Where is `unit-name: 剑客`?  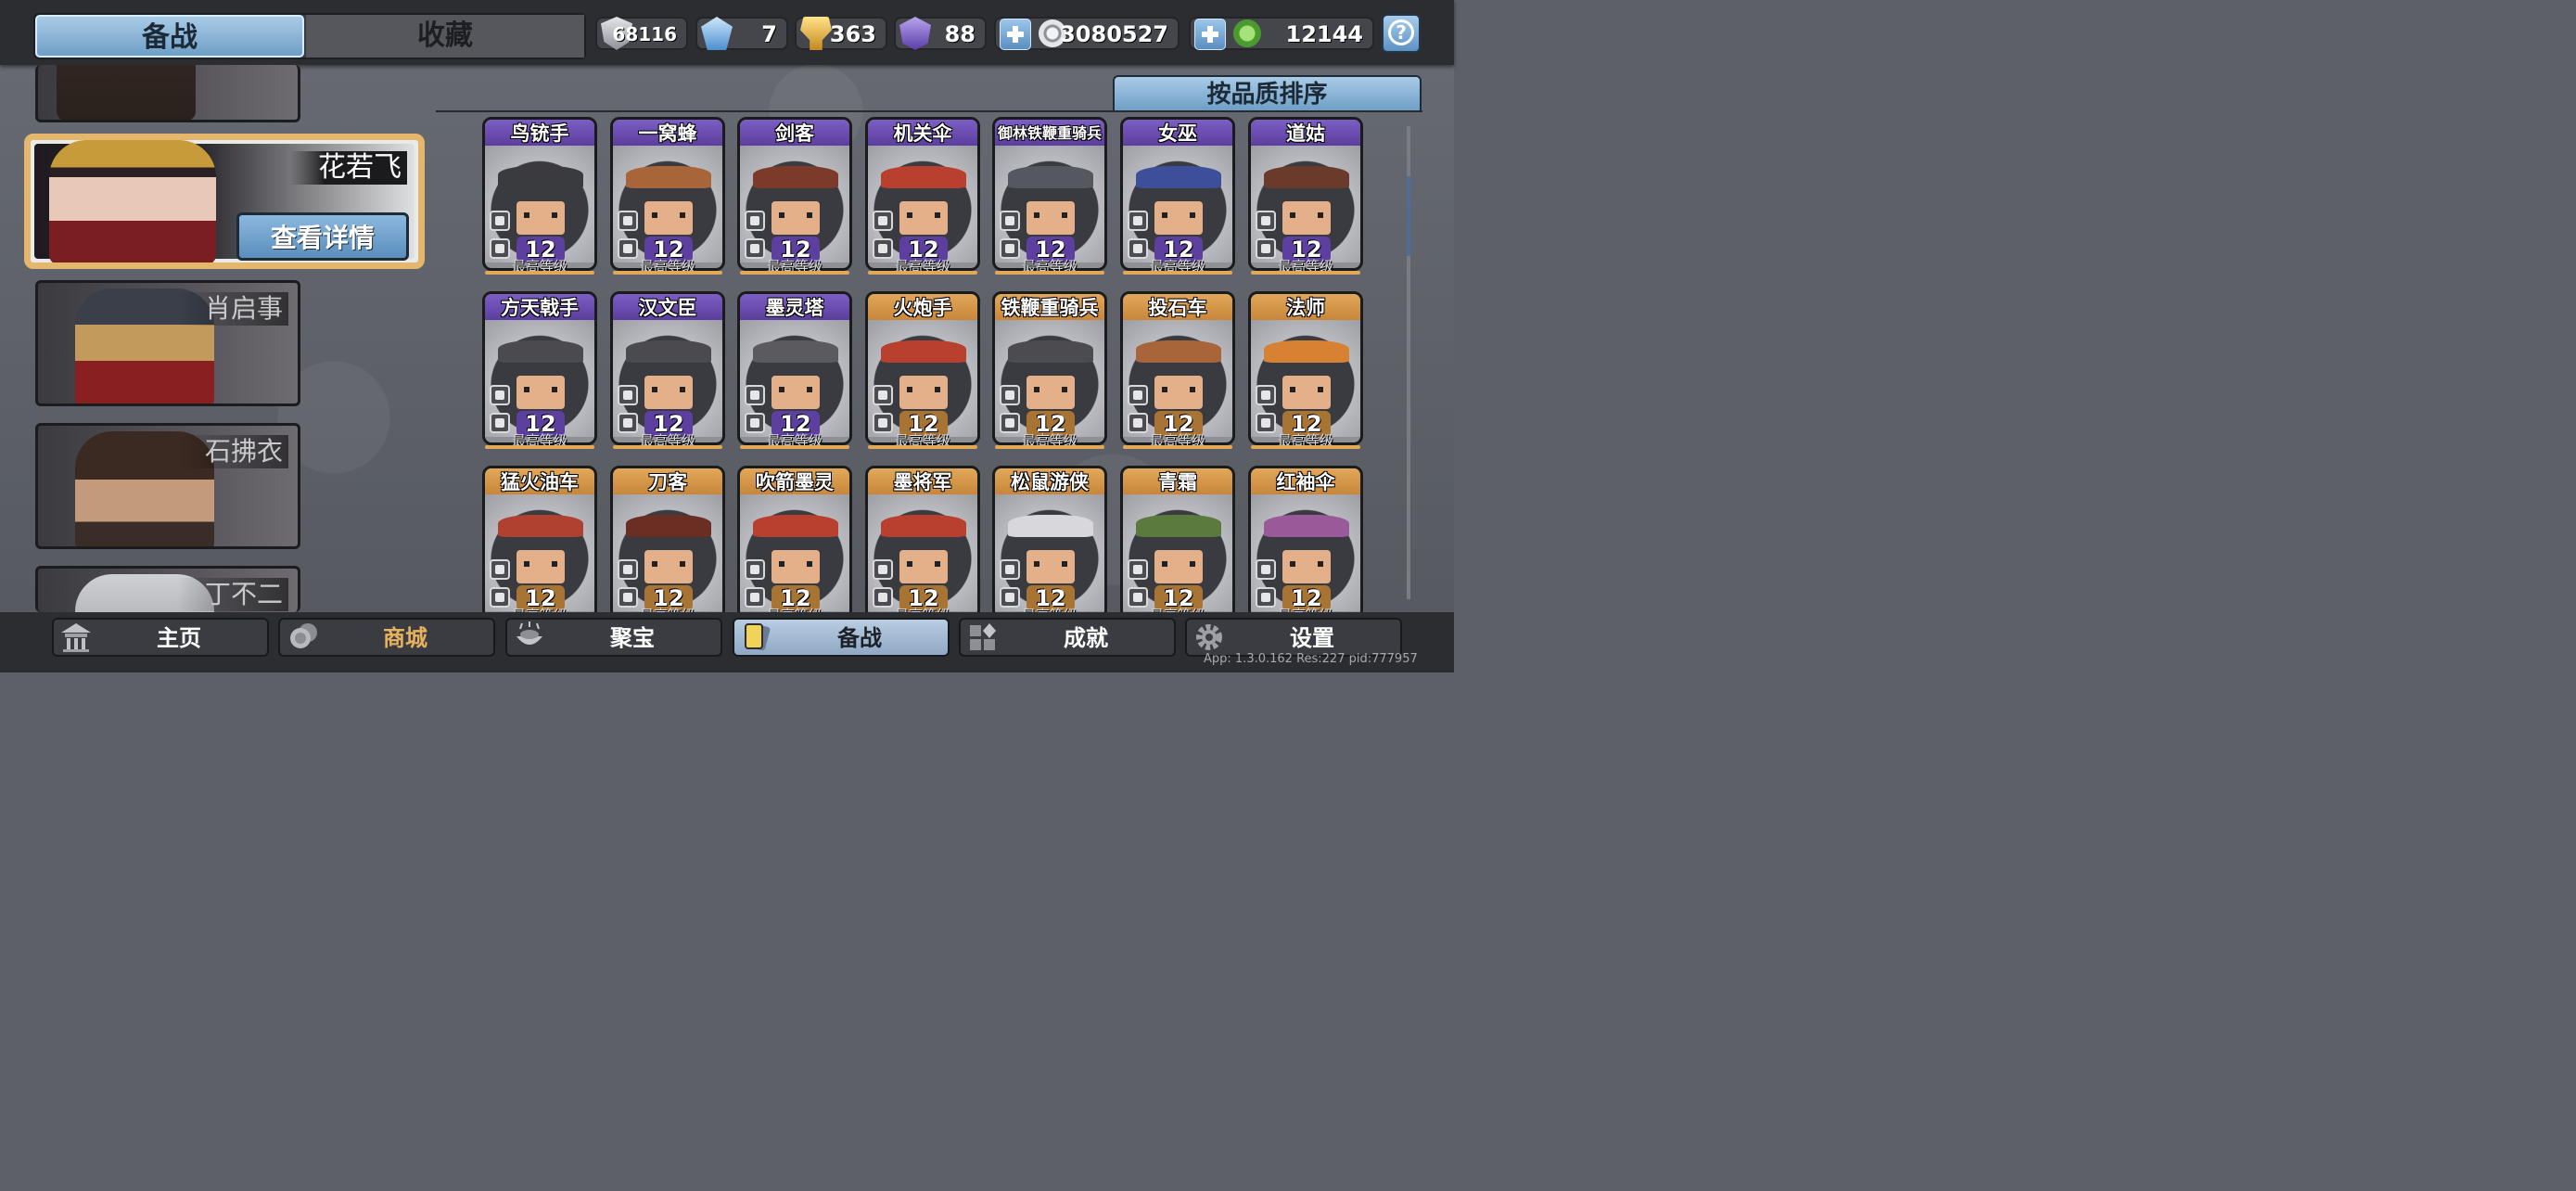 unit-name: 剑客 is located at coordinates (794, 133).